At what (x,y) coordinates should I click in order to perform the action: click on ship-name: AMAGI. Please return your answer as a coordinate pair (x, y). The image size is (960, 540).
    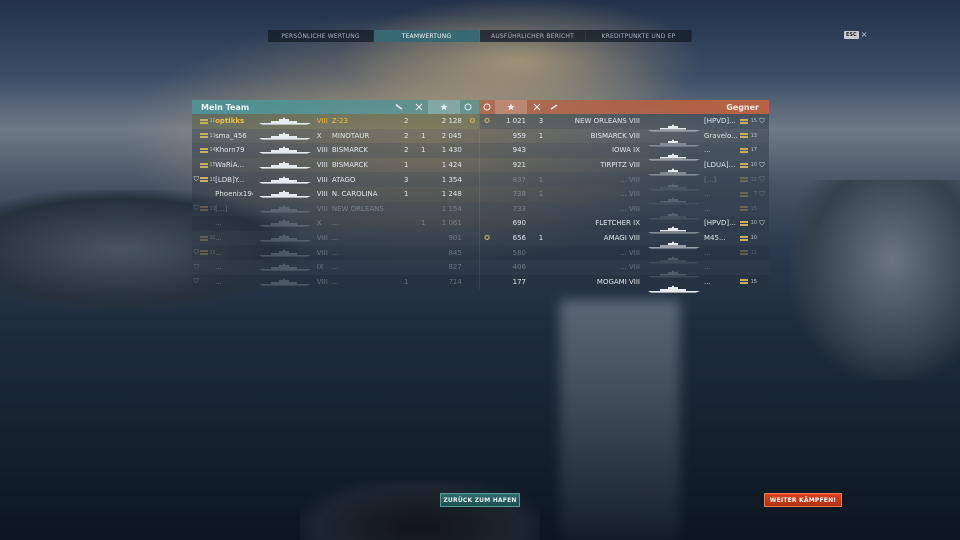
    Looking at the image, I should click on (615, 238).